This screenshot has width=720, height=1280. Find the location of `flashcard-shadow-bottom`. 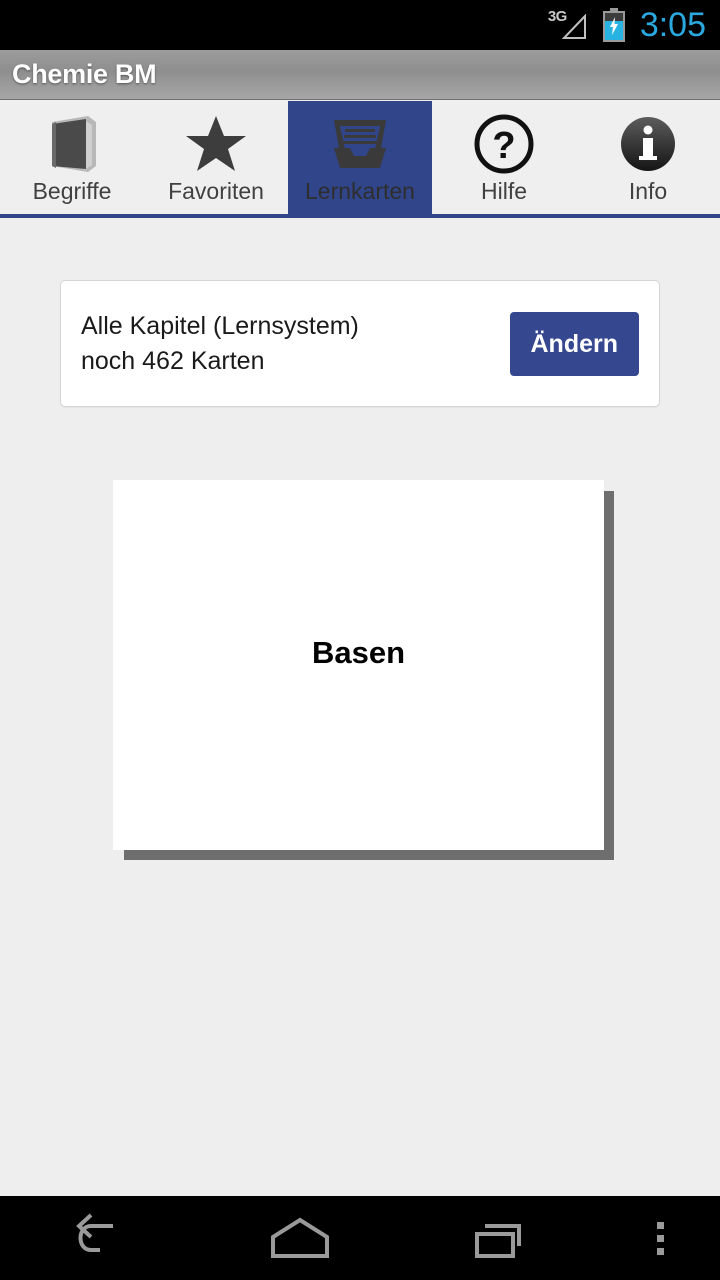

flashcard-shadow-bottom is located at coordinates (369, 854).